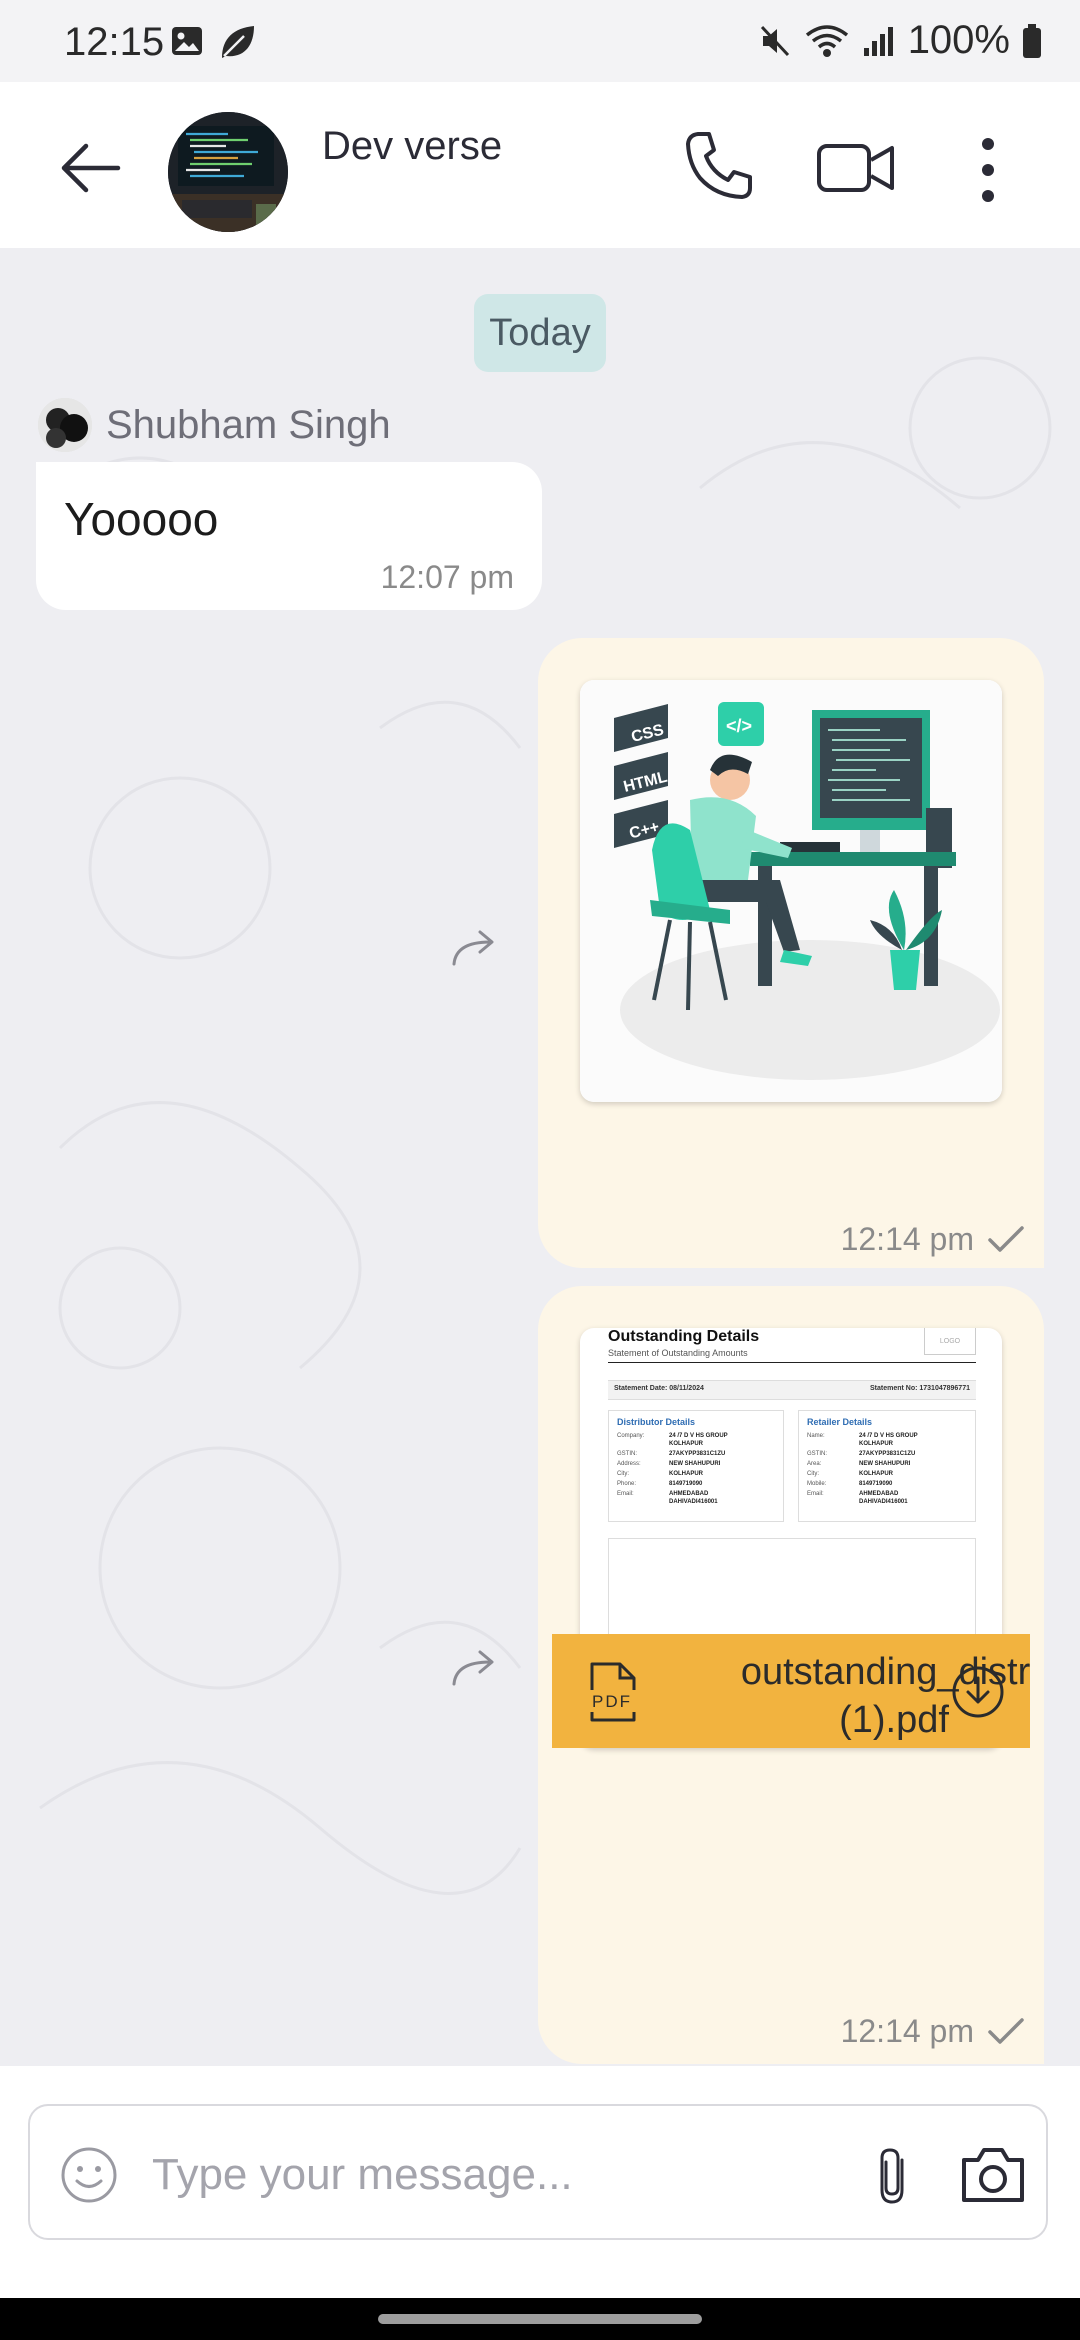 This screenshot has width=1080, height=2340. Describe the element at coordinates (853, 1494) in the screenshot. I see `retailer-row: Email: AHMEDABAD` at that location.